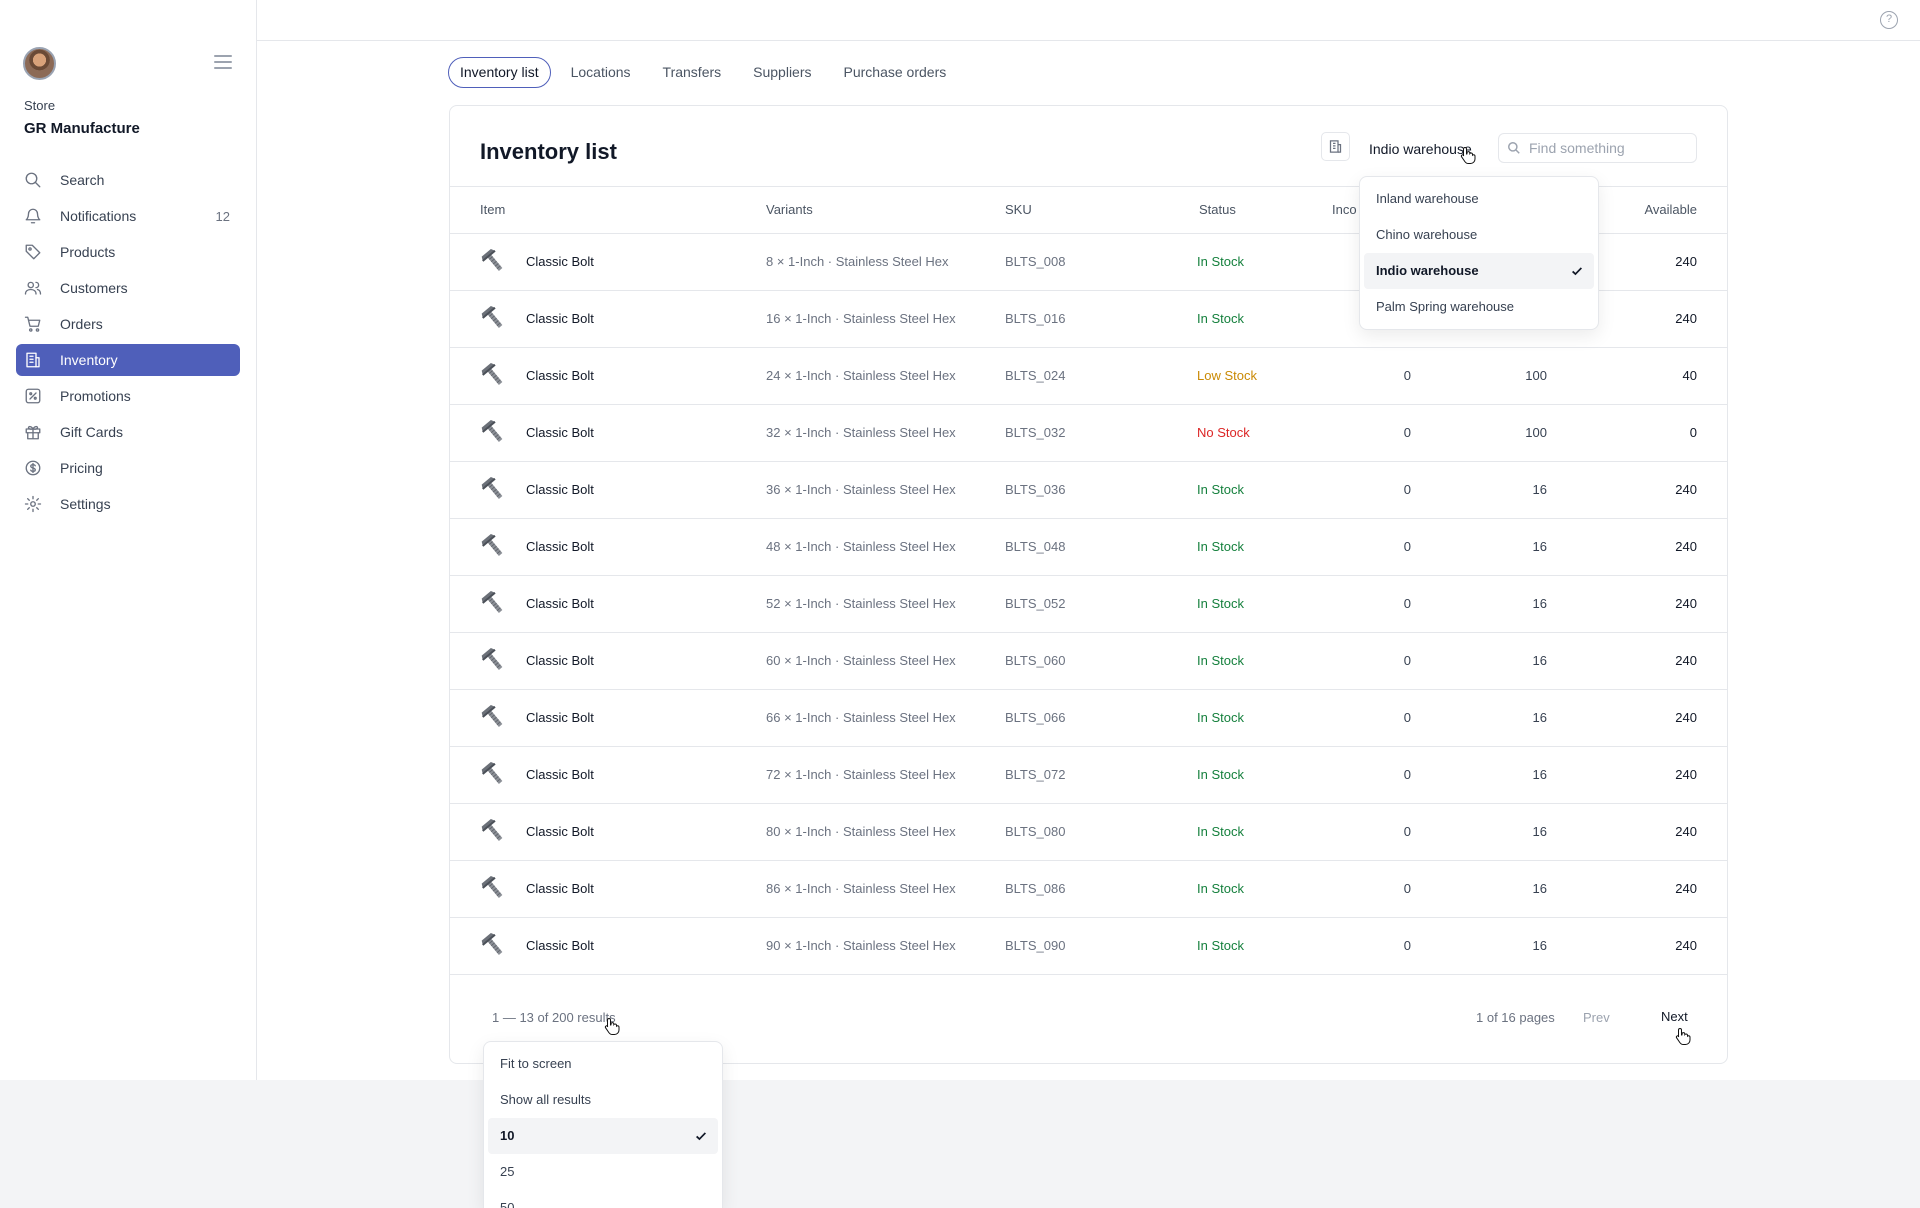 The height and width of the screenshot is (1208, 1920). Describe the element at coordinates (128, 360) in the screenshot. I see `sidebar-item-inventory: Inventory` at that location.